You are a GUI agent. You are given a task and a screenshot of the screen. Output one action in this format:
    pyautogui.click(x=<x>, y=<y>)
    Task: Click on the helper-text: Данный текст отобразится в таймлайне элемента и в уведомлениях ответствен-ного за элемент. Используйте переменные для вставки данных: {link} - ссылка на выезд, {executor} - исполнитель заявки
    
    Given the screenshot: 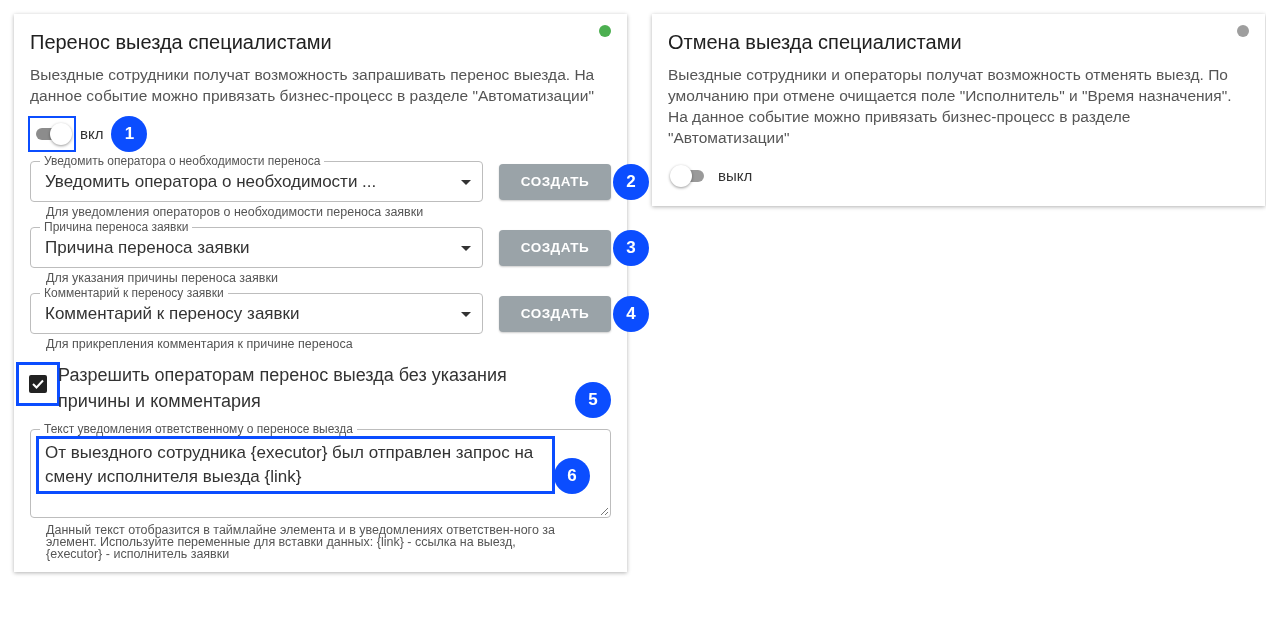 What is the action you would take?
    pyautogui.click(x=300, y=542)
    